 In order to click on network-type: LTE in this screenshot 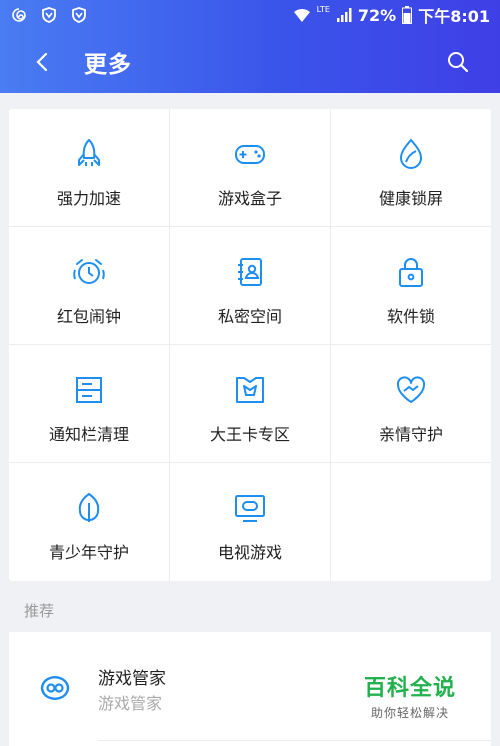, I will do `click(323, 9)`.